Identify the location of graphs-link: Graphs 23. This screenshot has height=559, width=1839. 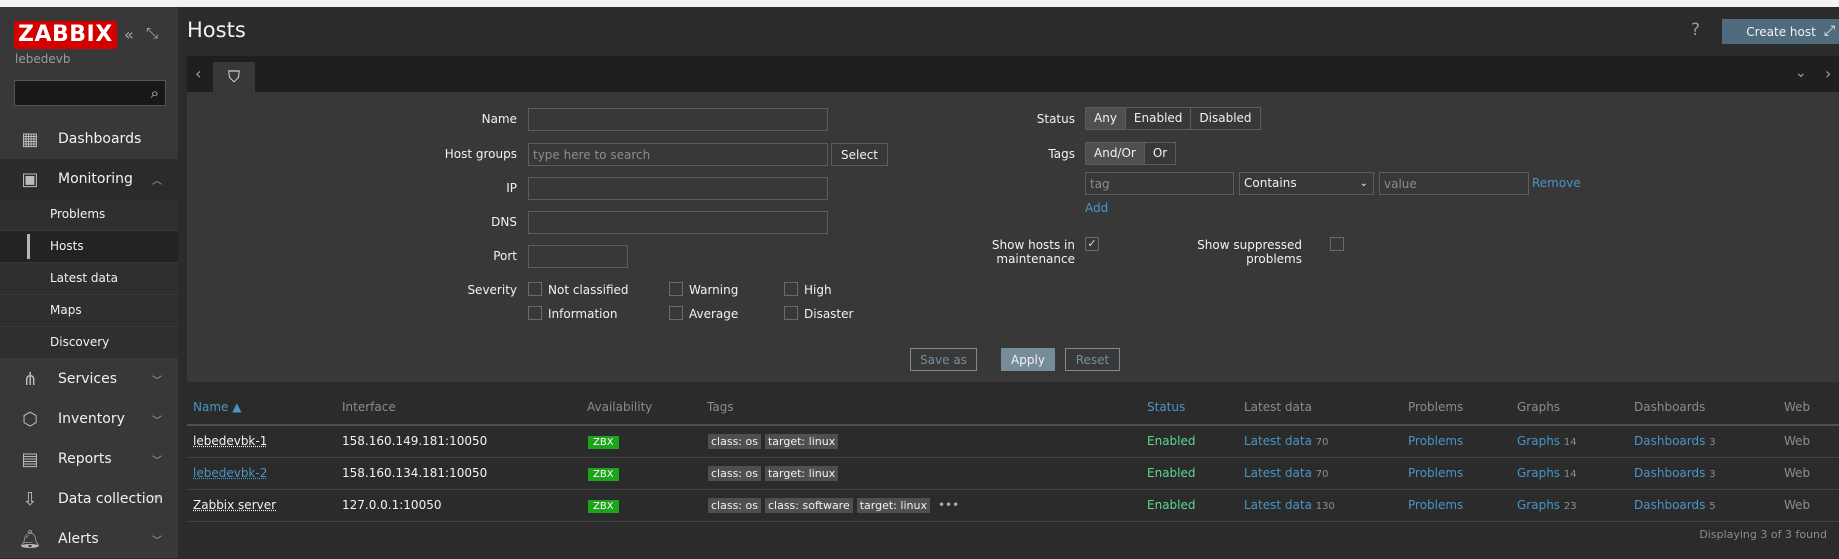
(1547, 505).